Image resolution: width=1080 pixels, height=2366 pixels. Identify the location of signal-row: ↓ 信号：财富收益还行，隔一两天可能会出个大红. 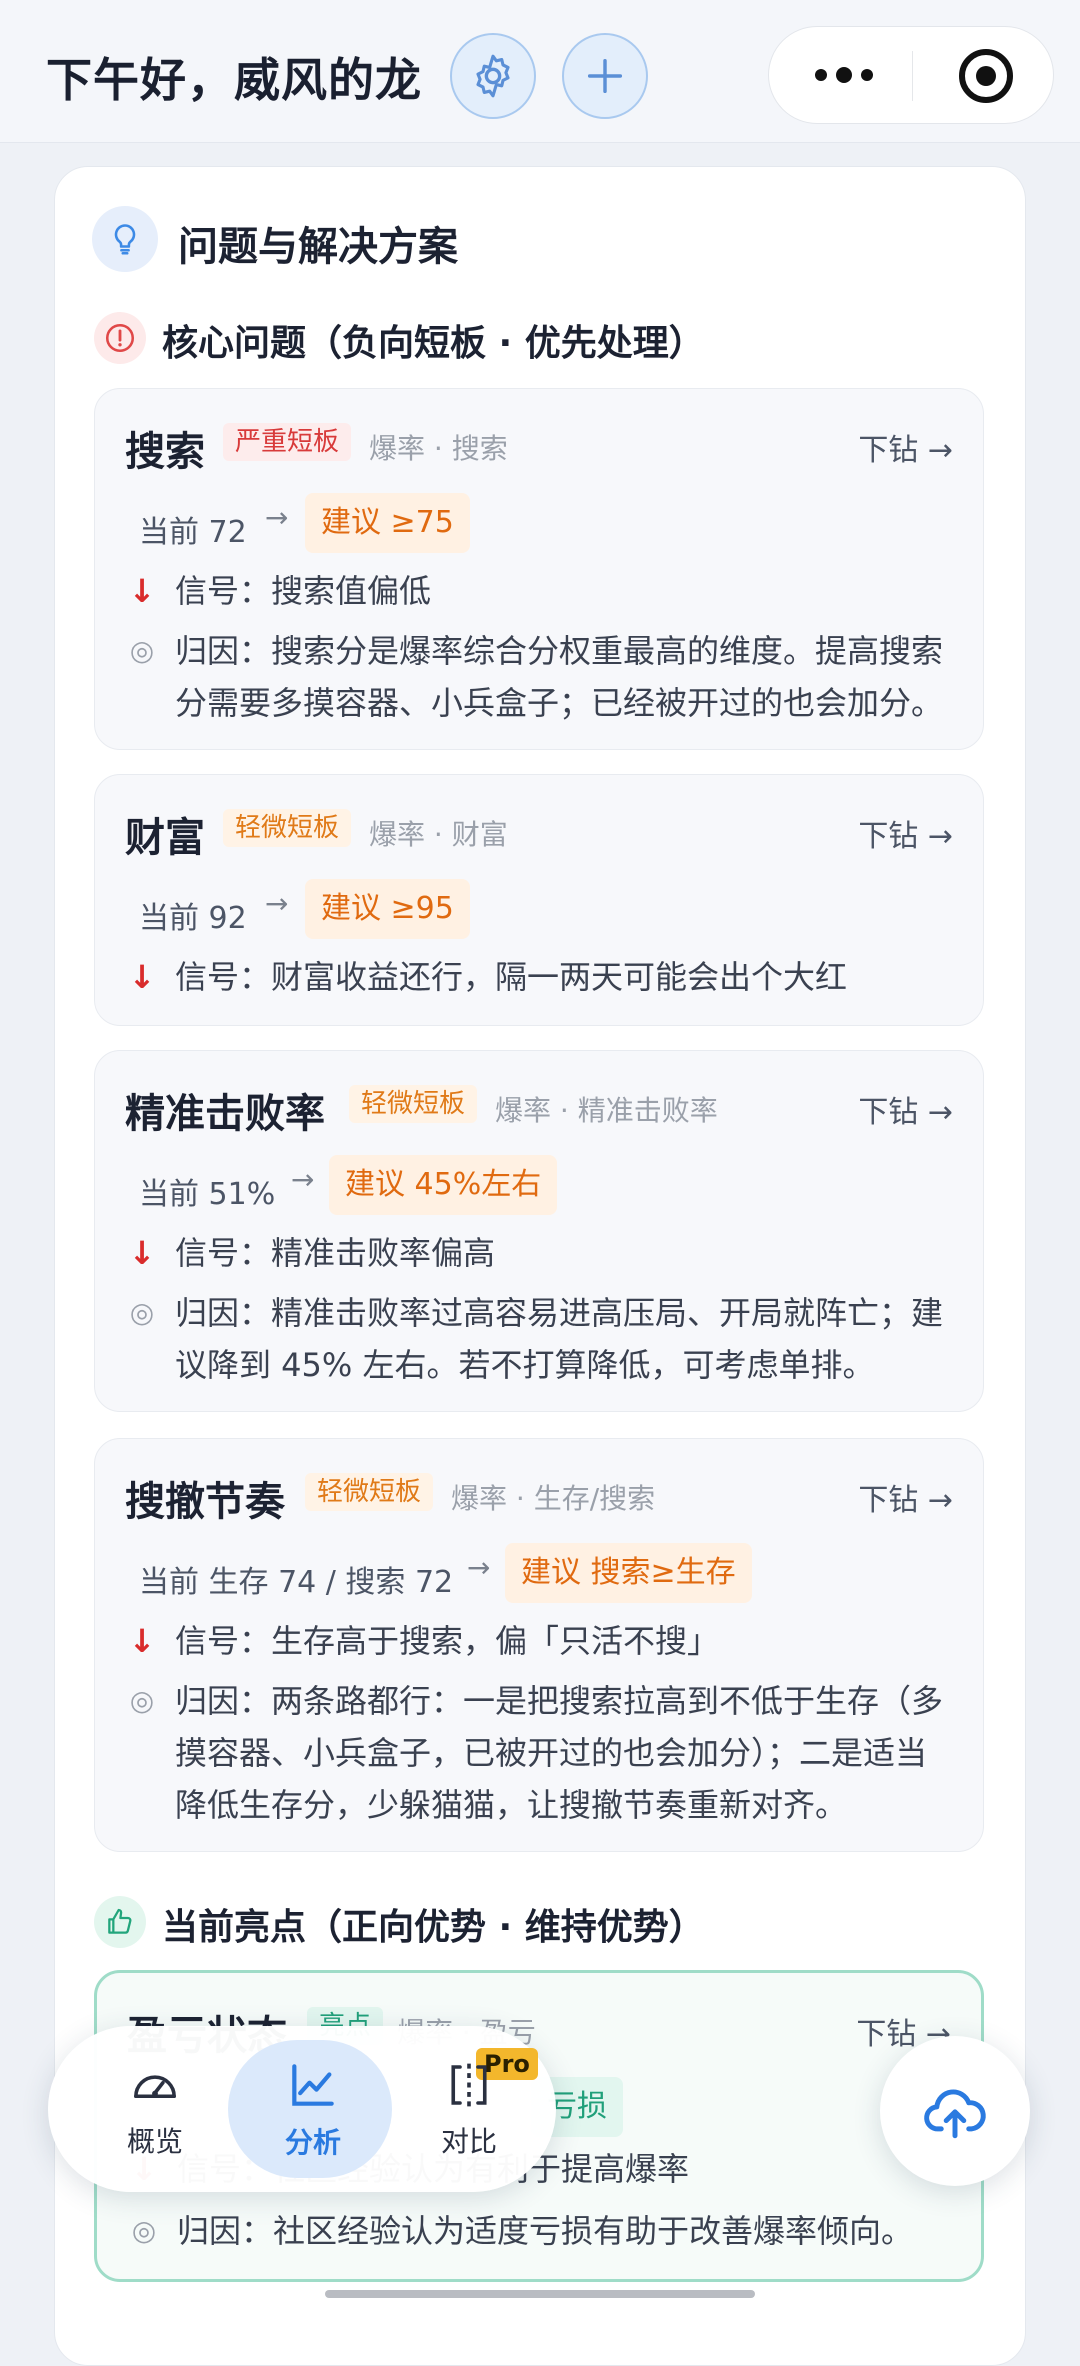
(541, 977).